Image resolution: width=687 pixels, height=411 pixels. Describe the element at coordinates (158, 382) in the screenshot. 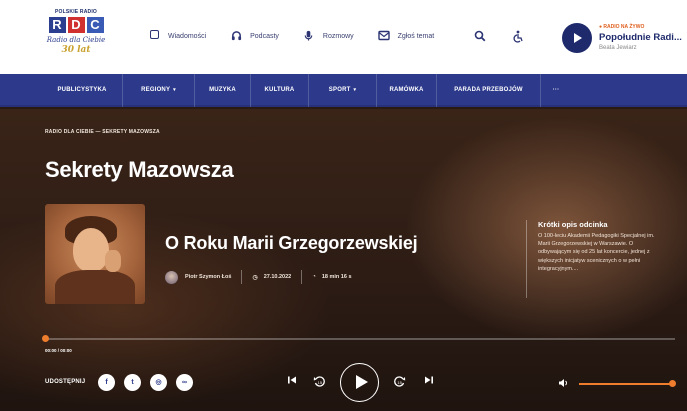

I see `instagram-icon: ◎` at that location.